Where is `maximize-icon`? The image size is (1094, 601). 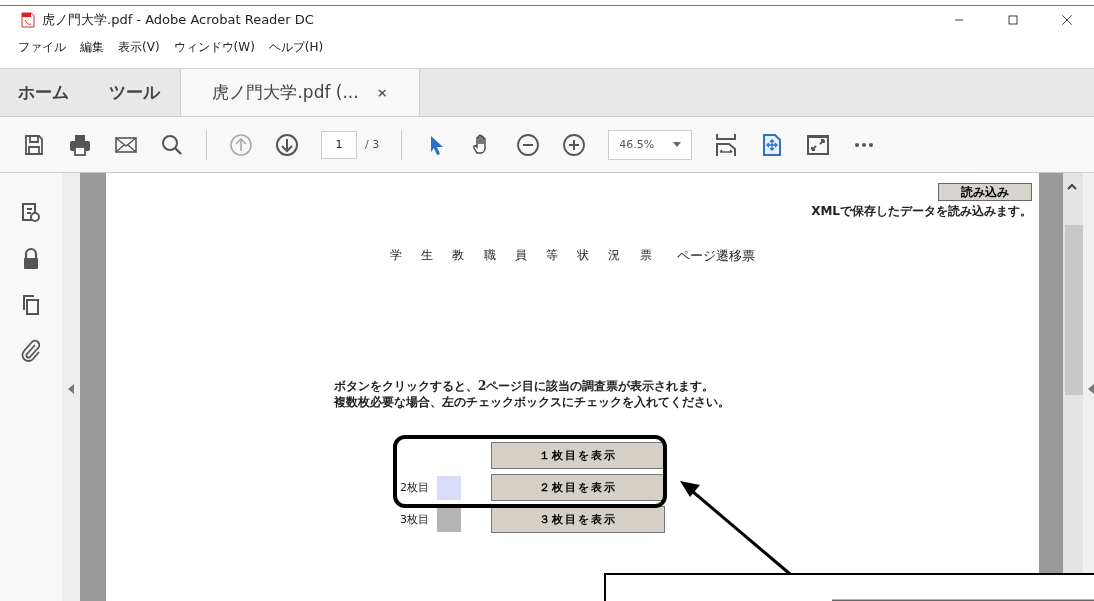
maximize-icon is located at coordinates (1013, 20).